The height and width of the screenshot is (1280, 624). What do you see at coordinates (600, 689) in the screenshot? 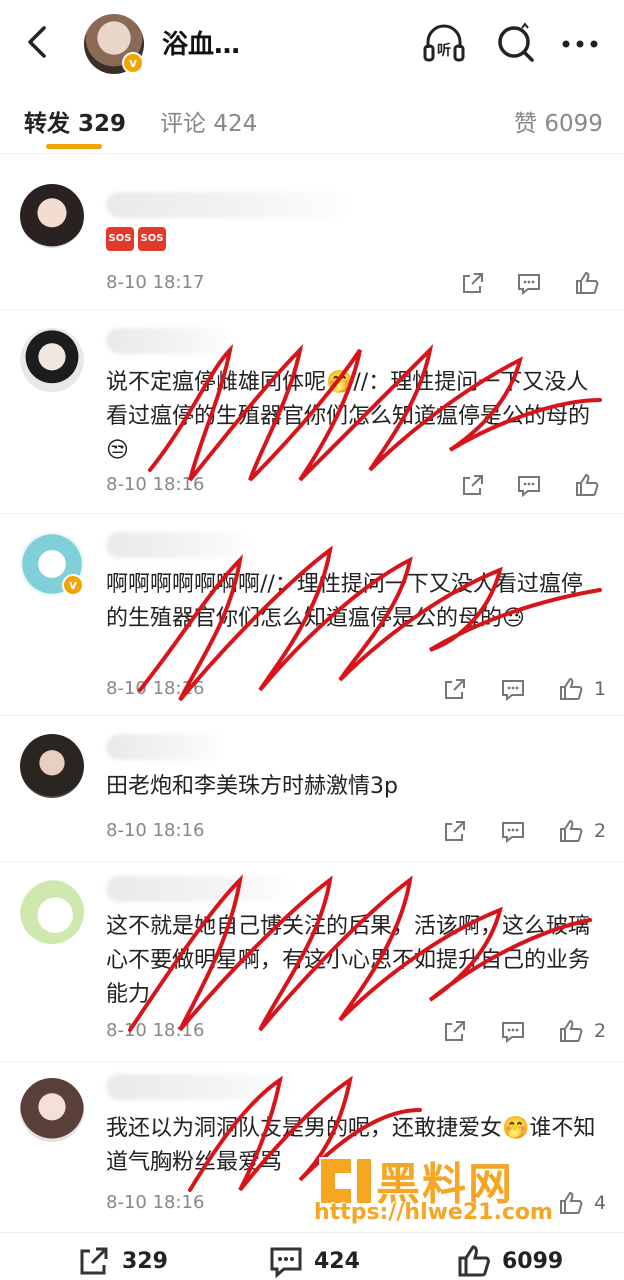
I see `like-count: 1` at bounding box center [600, 689].